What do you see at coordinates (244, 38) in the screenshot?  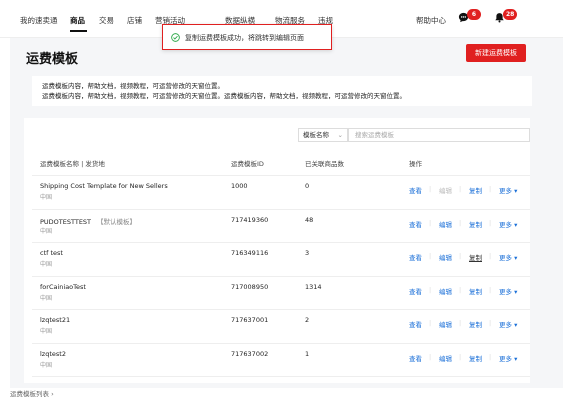 I see `toast-message: 复制运费模板成功，将跳转到编辑页面` at bounding box center [244, 38].